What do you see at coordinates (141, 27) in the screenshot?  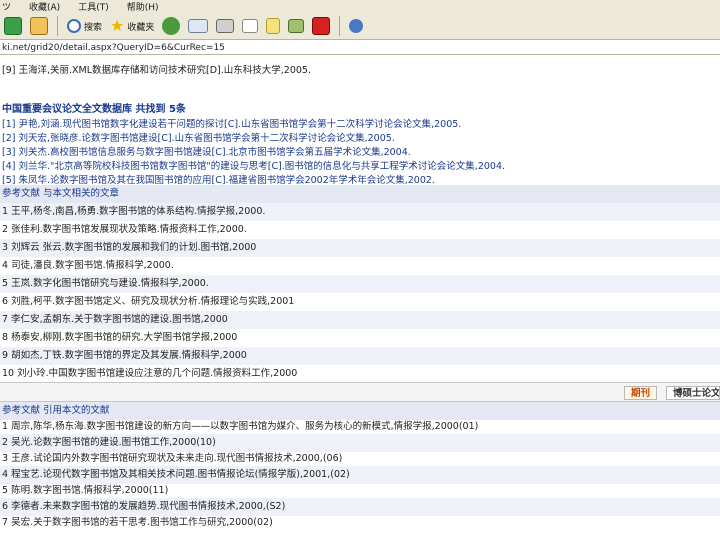 I see `favorites-label: 收藏夹` at bounding box center [141, 27].